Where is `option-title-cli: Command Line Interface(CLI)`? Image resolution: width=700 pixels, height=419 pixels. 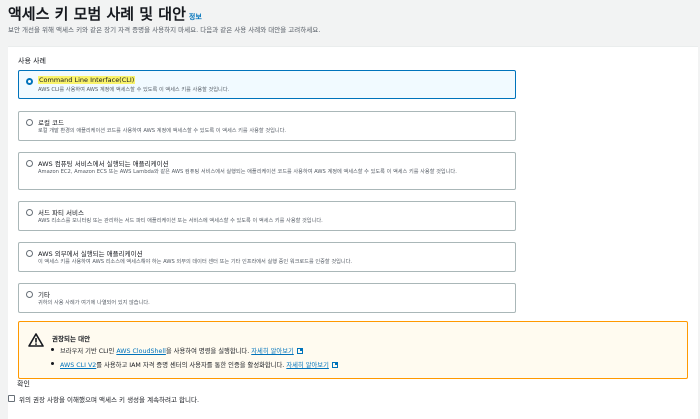
option-title-cli: Command Line Interface(CLI) is located at coordinates (87, 80).